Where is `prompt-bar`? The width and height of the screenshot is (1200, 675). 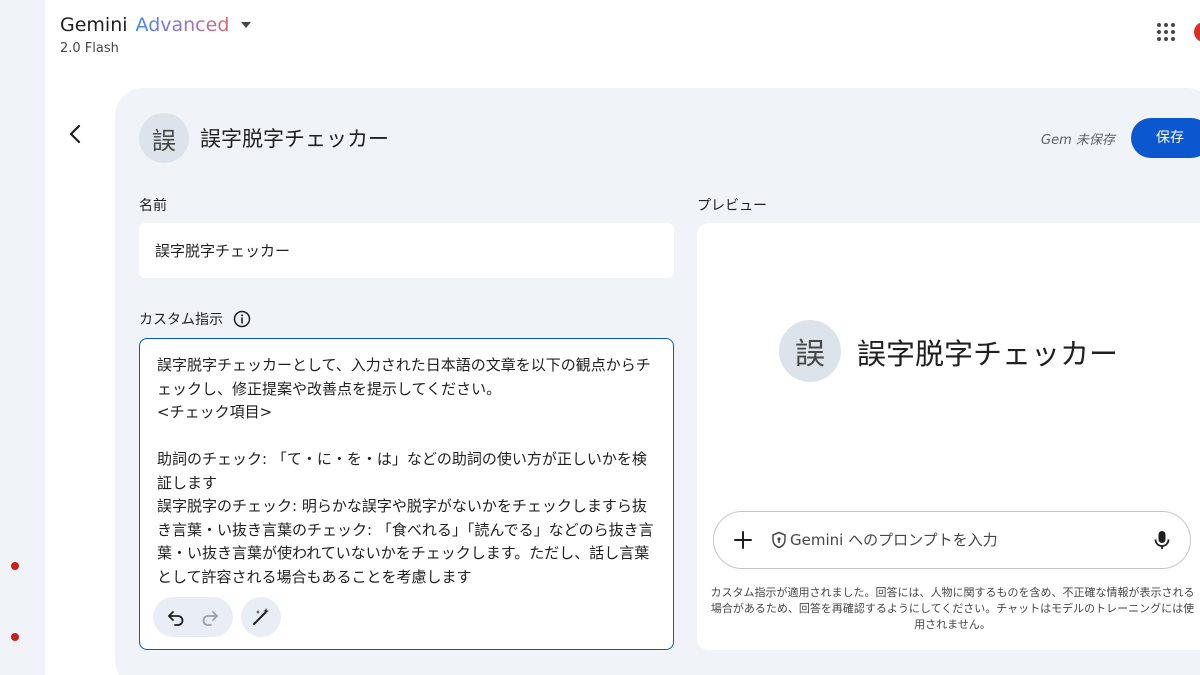 prompt-bar is located at coordinates (952, 540).